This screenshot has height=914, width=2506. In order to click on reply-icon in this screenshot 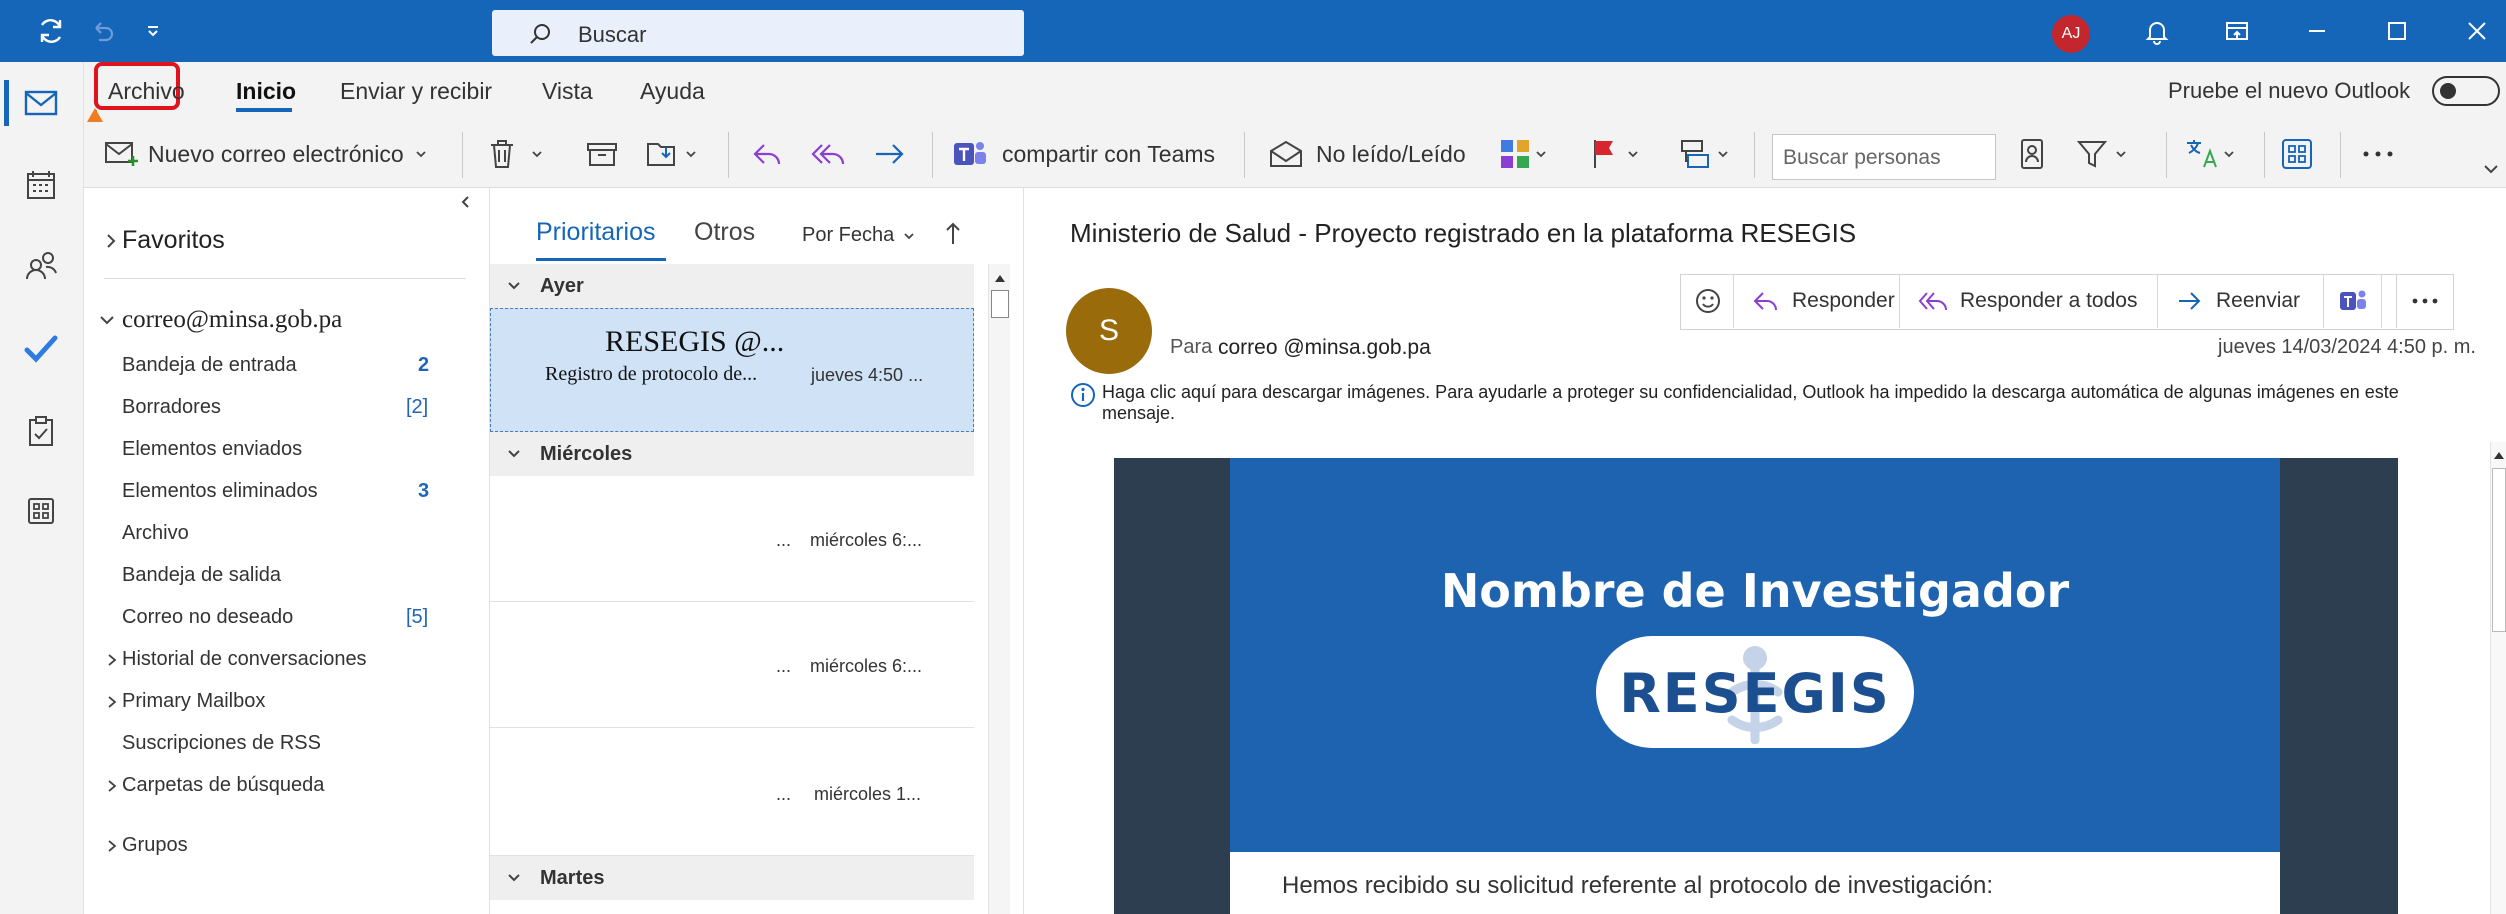, I will do `click(767, 154)`.